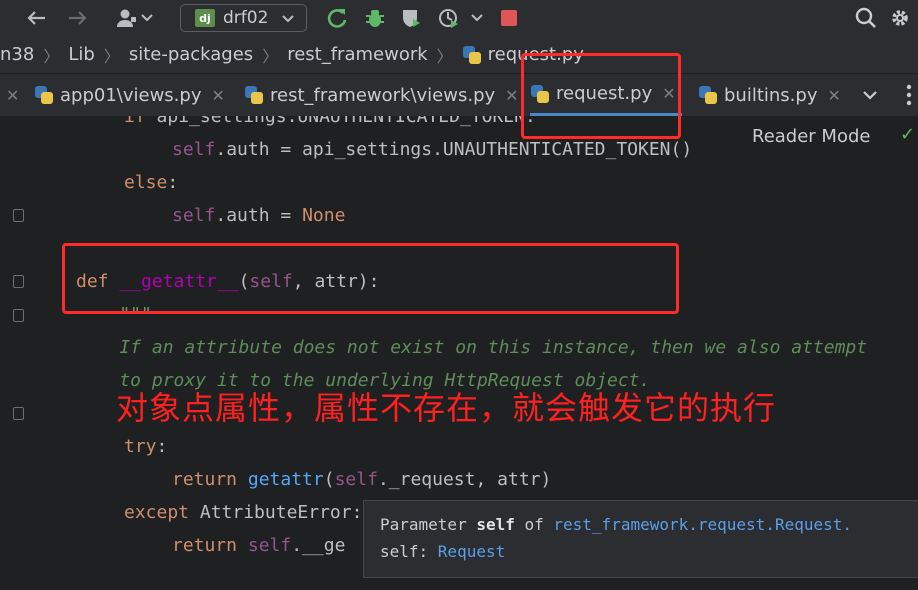 The image size is (918, 590). What do you see at coordinates (77, 18) in the screenshot?
I see `forward-arrow-icon` at bounding box center [77, 18].